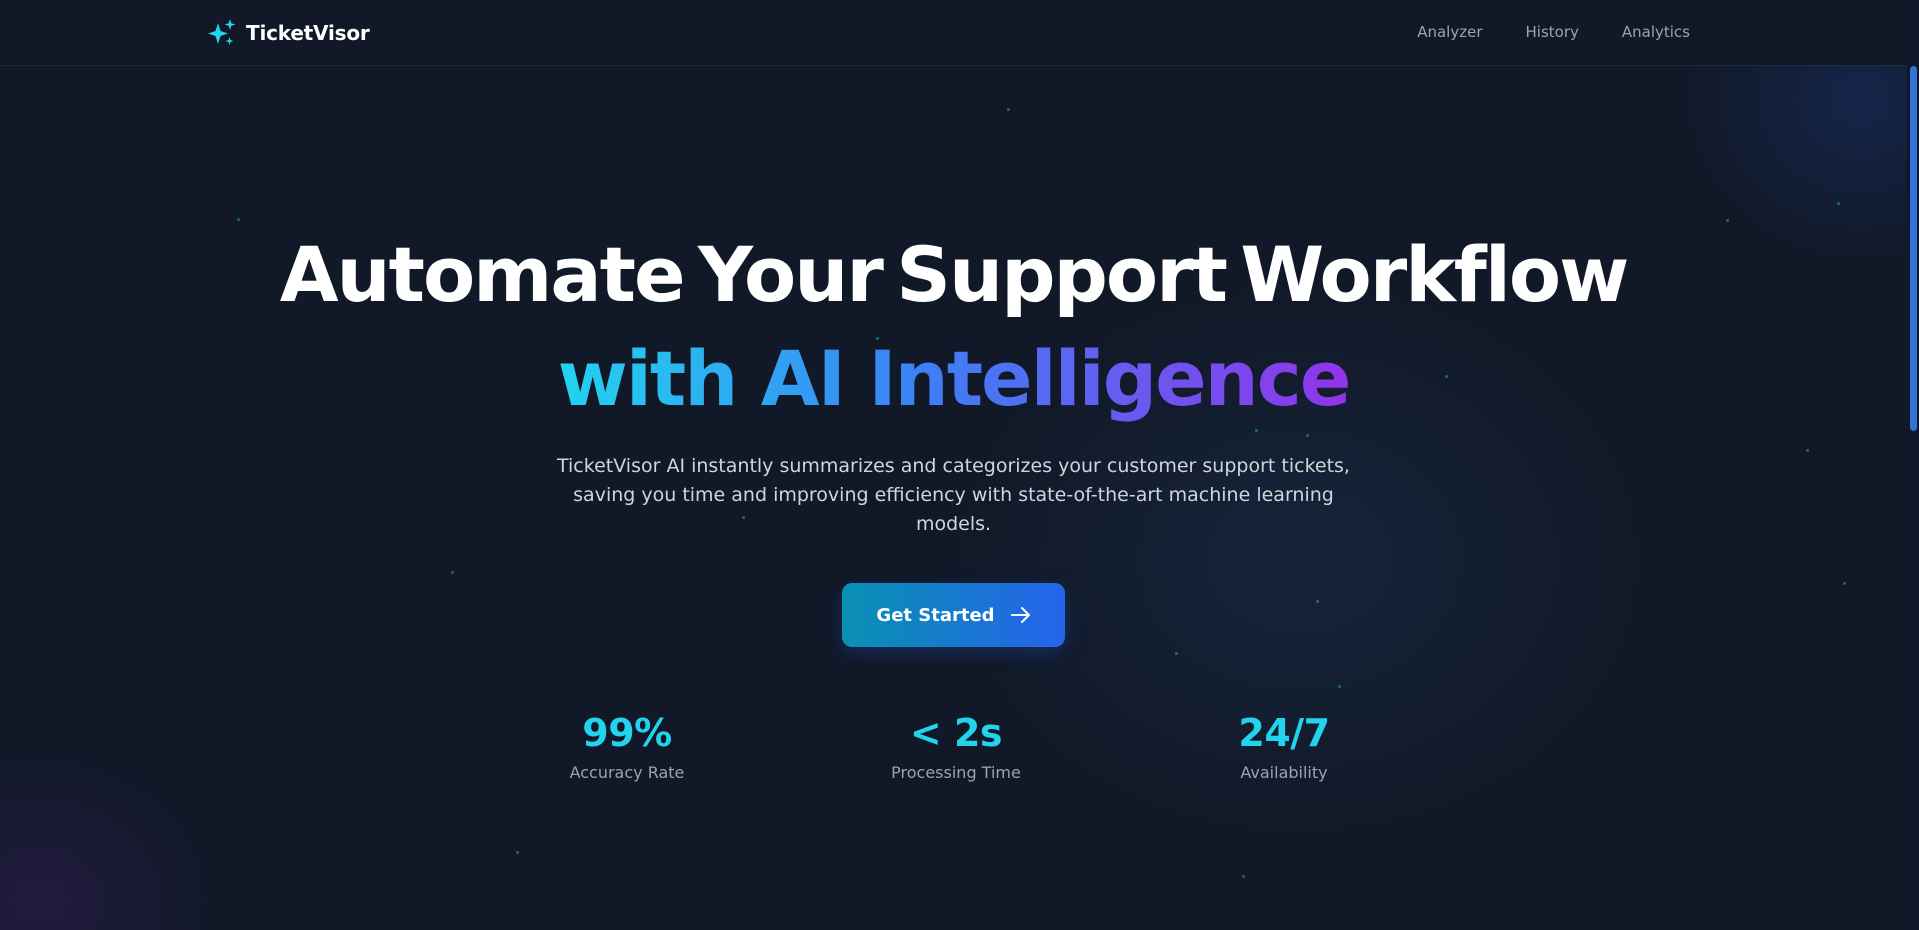 This screenshot has width=1919, height=930. I want to click on hero-headline: Automate Your Support Workflow, so click(954, 274).